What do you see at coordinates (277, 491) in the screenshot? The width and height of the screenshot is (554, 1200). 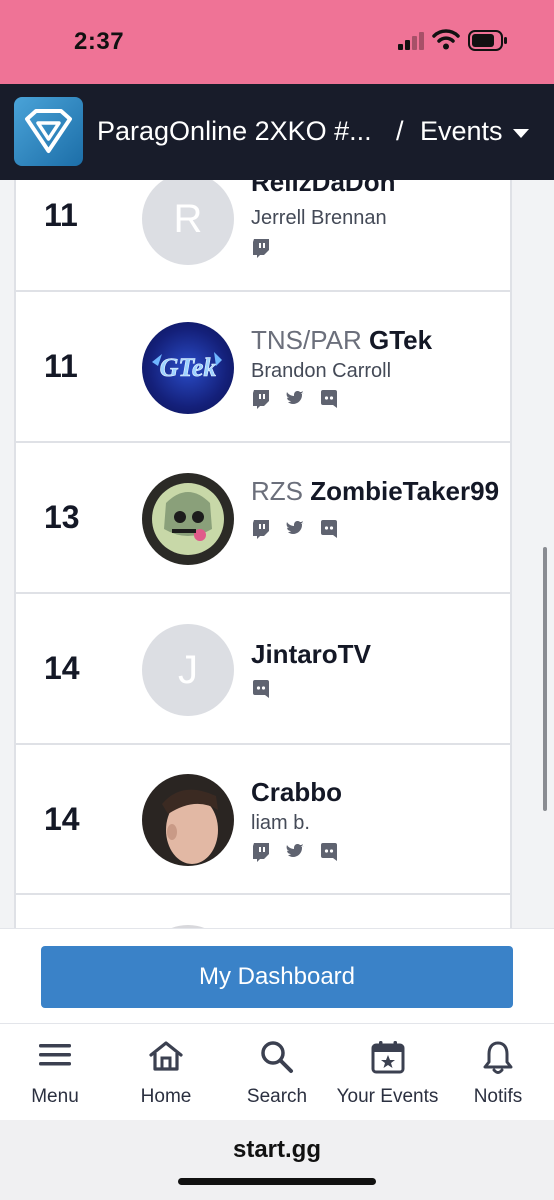 I see `sponsor-prefix: RZS` at bounding box center [277, 491].